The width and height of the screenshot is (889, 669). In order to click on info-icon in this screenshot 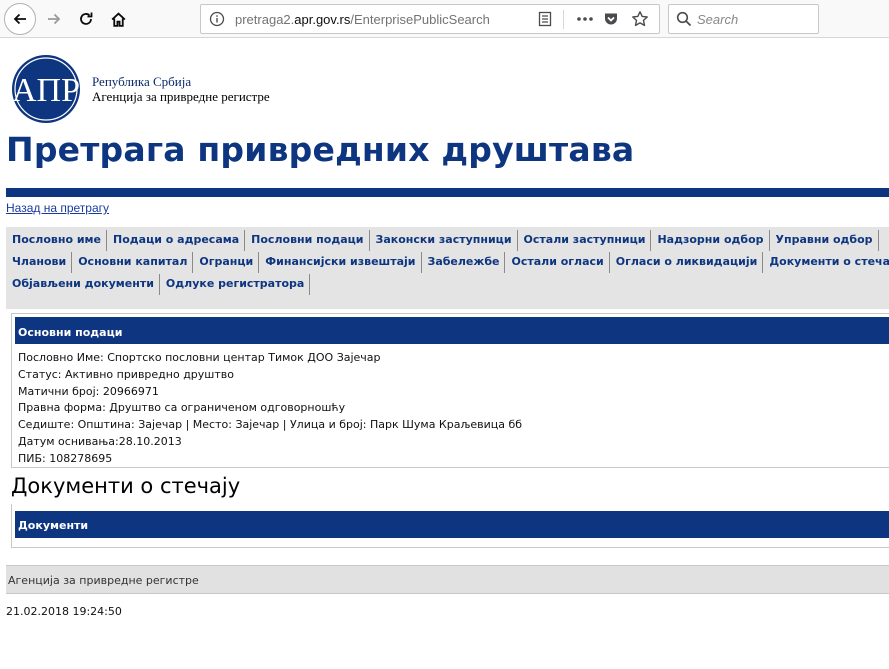, I will do `click(217, 19)`.